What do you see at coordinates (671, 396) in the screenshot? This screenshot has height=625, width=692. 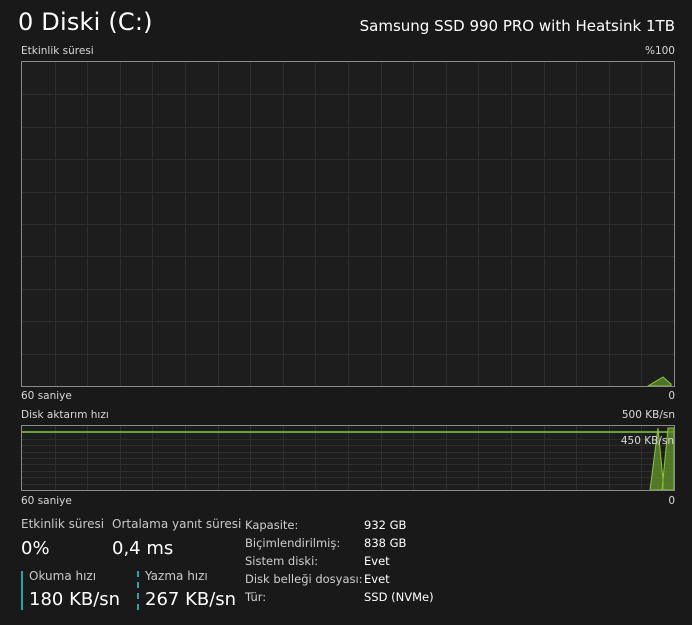 I see `activity-min-label: 0` at bounding box center [671, 396].